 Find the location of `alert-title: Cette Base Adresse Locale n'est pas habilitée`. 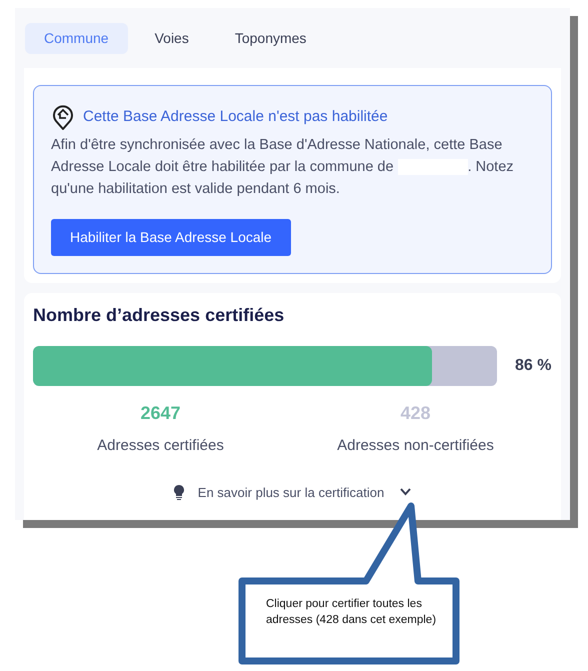

alert-title: Cette Base Adresse Locale n'est pas habilitée is located at coordinates (235, 116).